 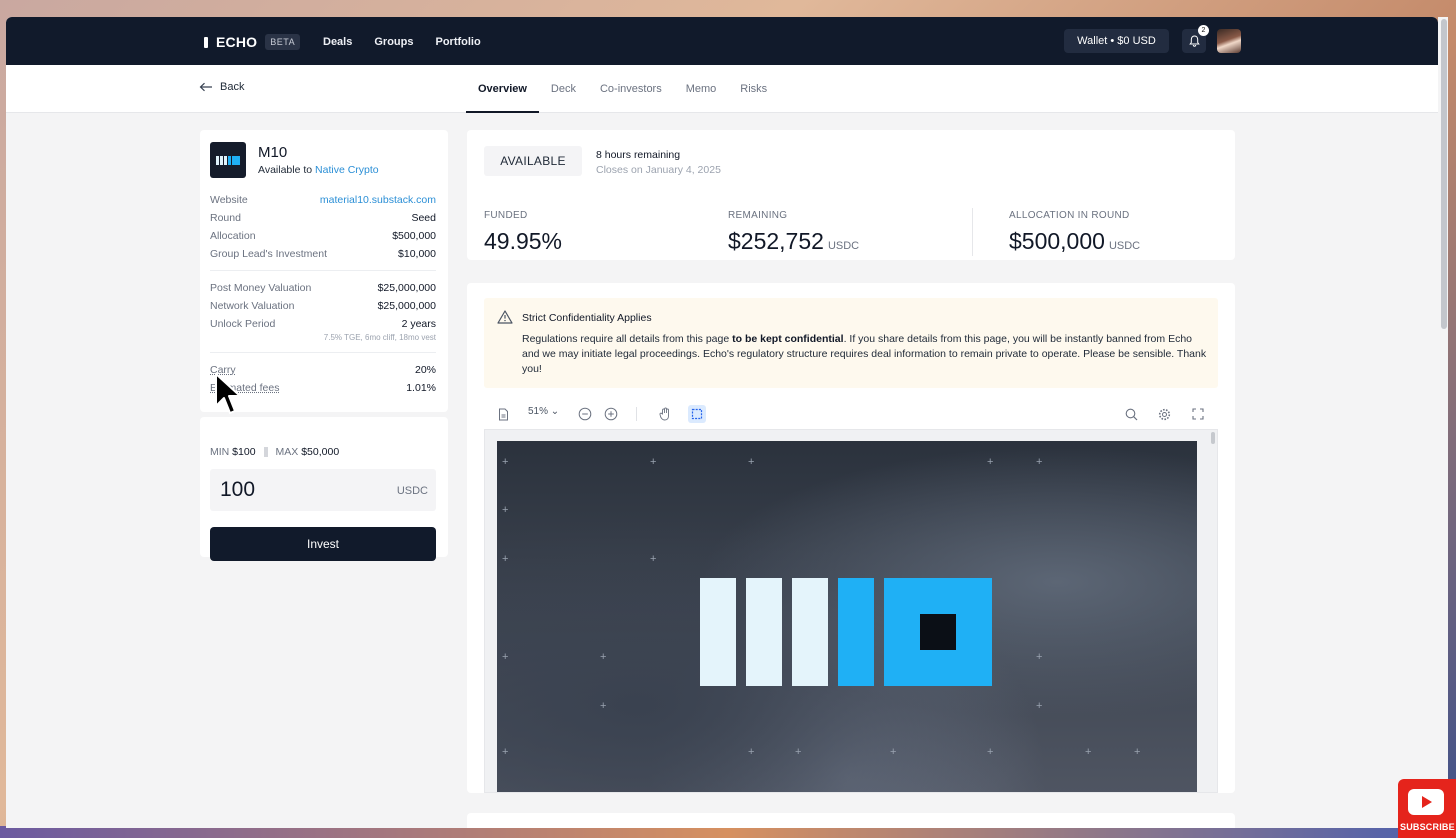 I want to click on youtube-subscribe-overlay: SUBSCRIBE, so click(x=1427, y=808).